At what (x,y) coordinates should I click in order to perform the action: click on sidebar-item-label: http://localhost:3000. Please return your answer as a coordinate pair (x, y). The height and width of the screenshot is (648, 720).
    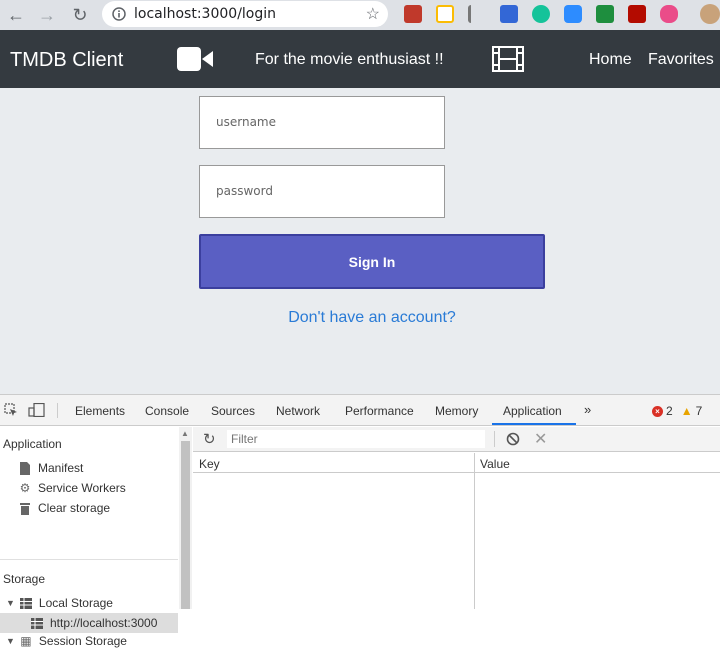
    Looking at the image, I should click on (104, 623).